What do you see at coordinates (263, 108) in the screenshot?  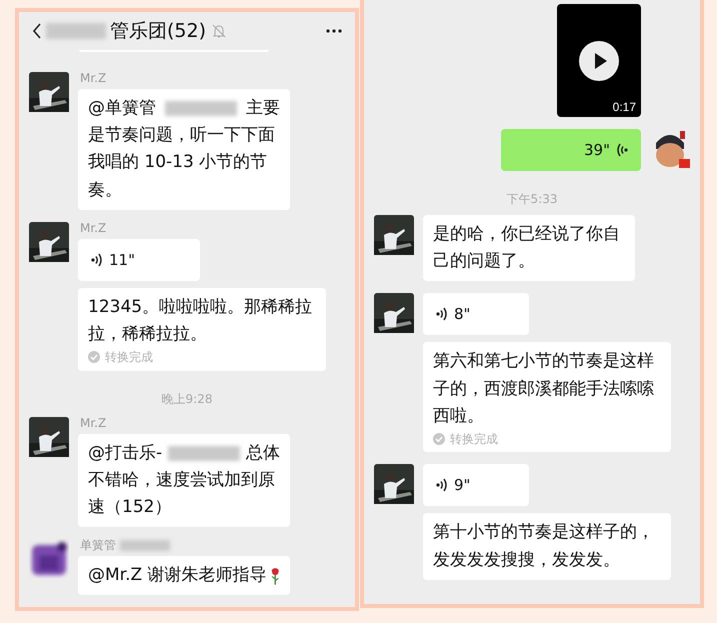 I see `message-text: 主要` at bounding box center [263, 108].